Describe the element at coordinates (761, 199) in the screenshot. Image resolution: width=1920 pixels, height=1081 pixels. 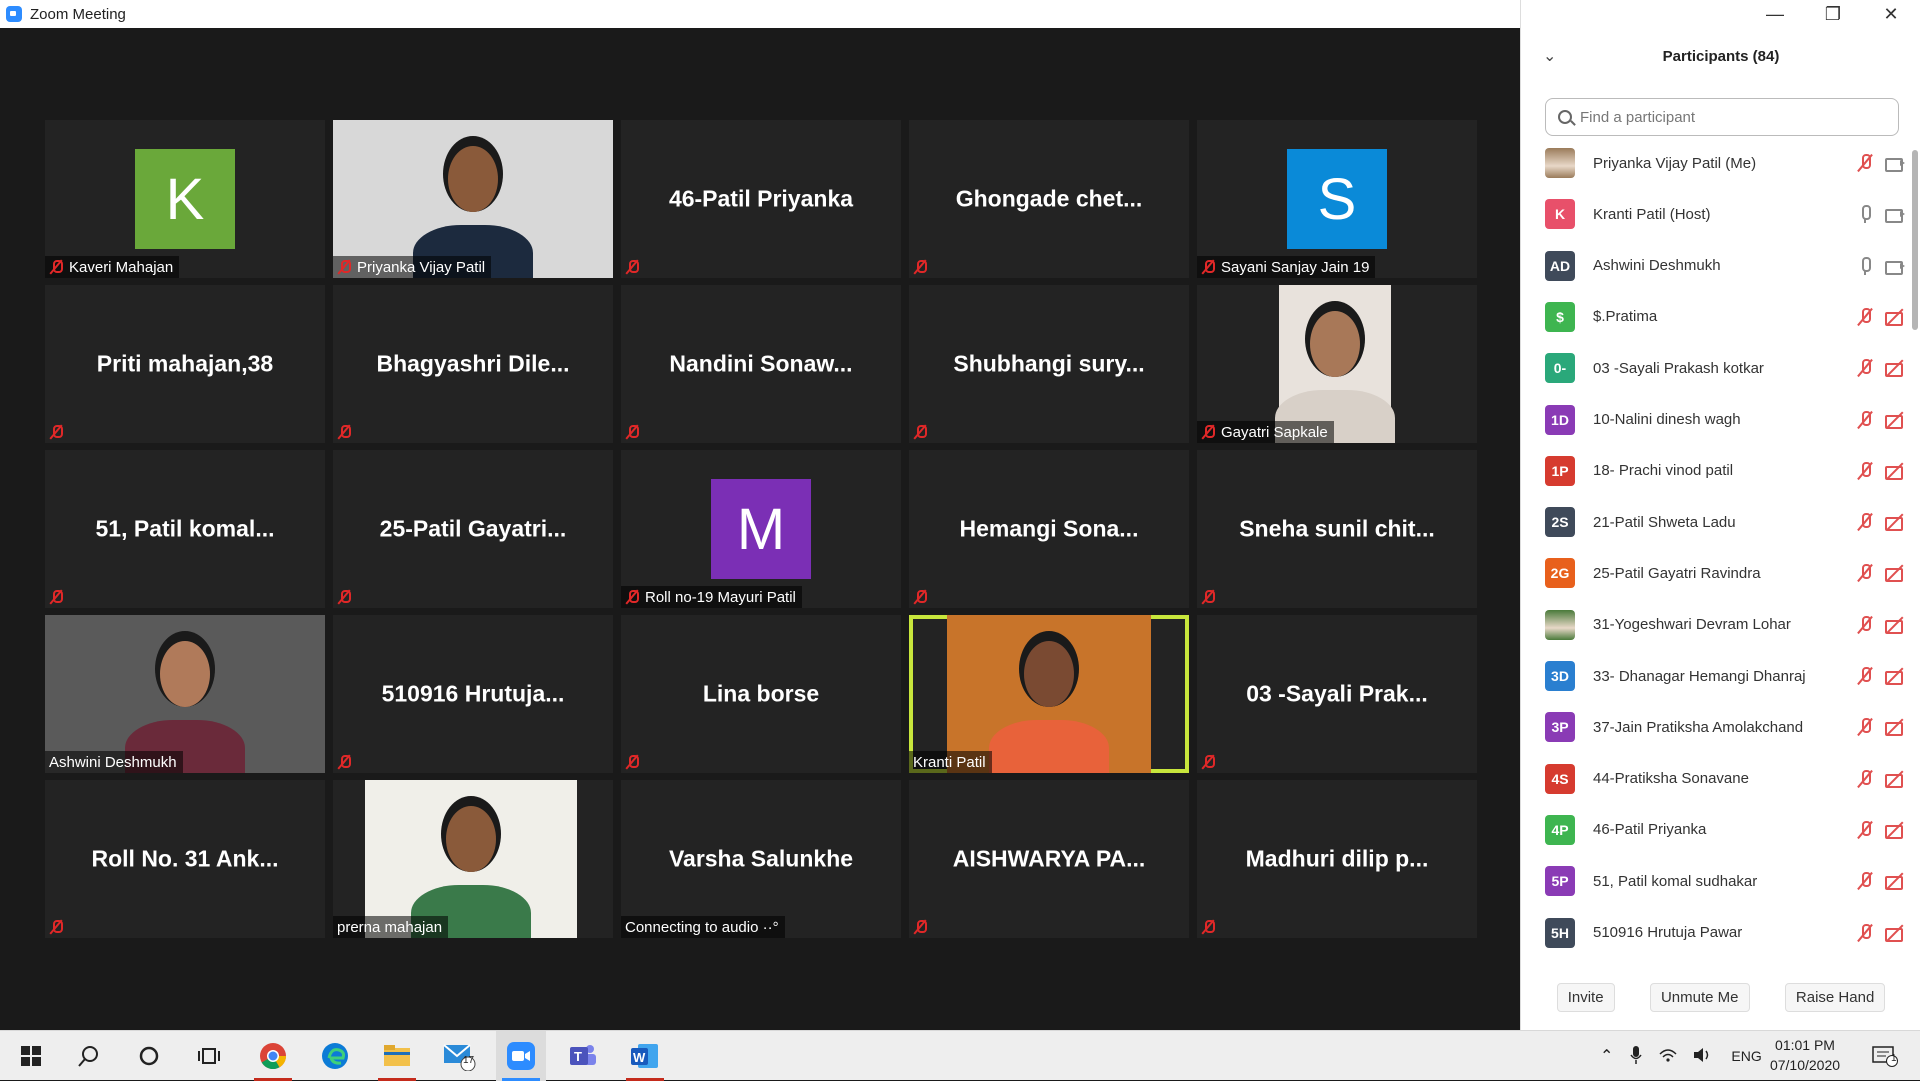
I see `video-tile: 46-Patil Priyanka` at that location.